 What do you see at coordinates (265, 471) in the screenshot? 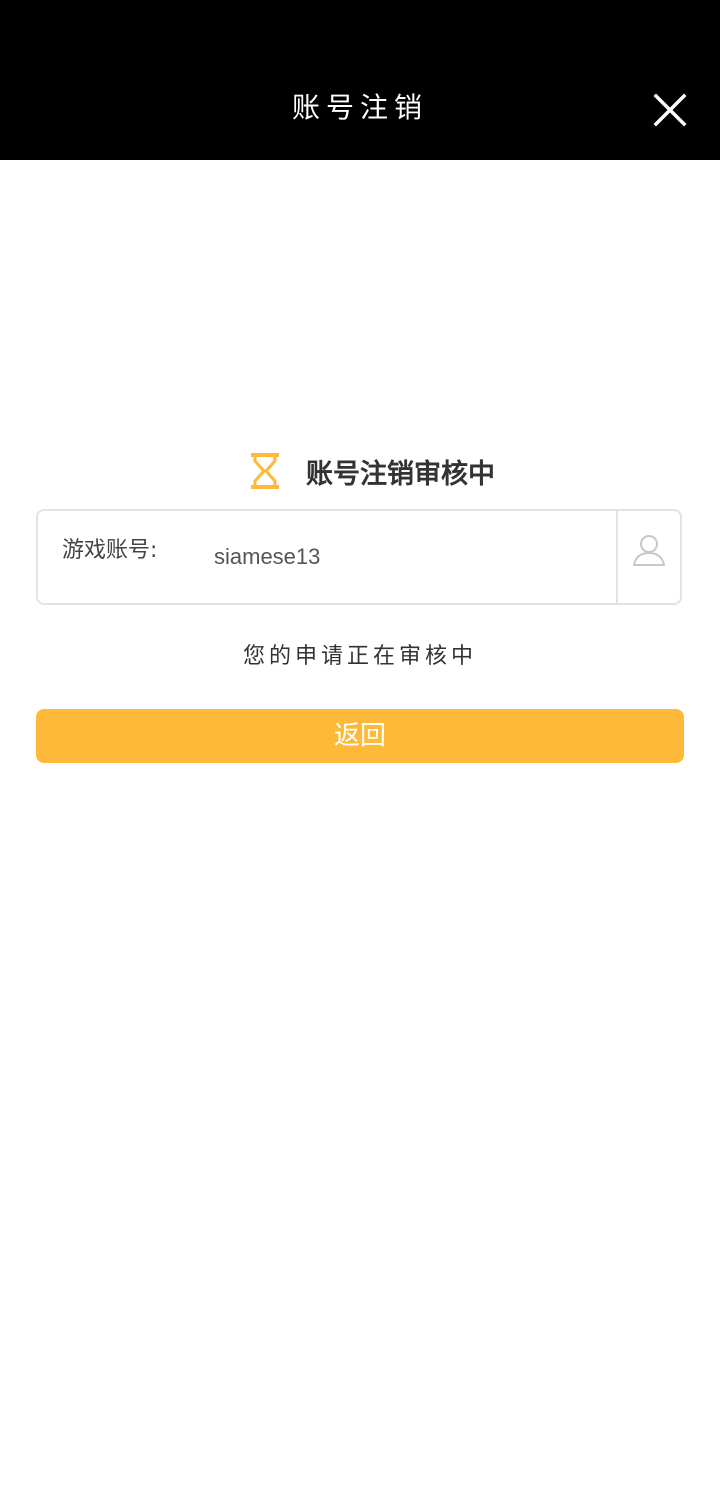
I see `hourglass-icon` at bounding box center [265, 471].